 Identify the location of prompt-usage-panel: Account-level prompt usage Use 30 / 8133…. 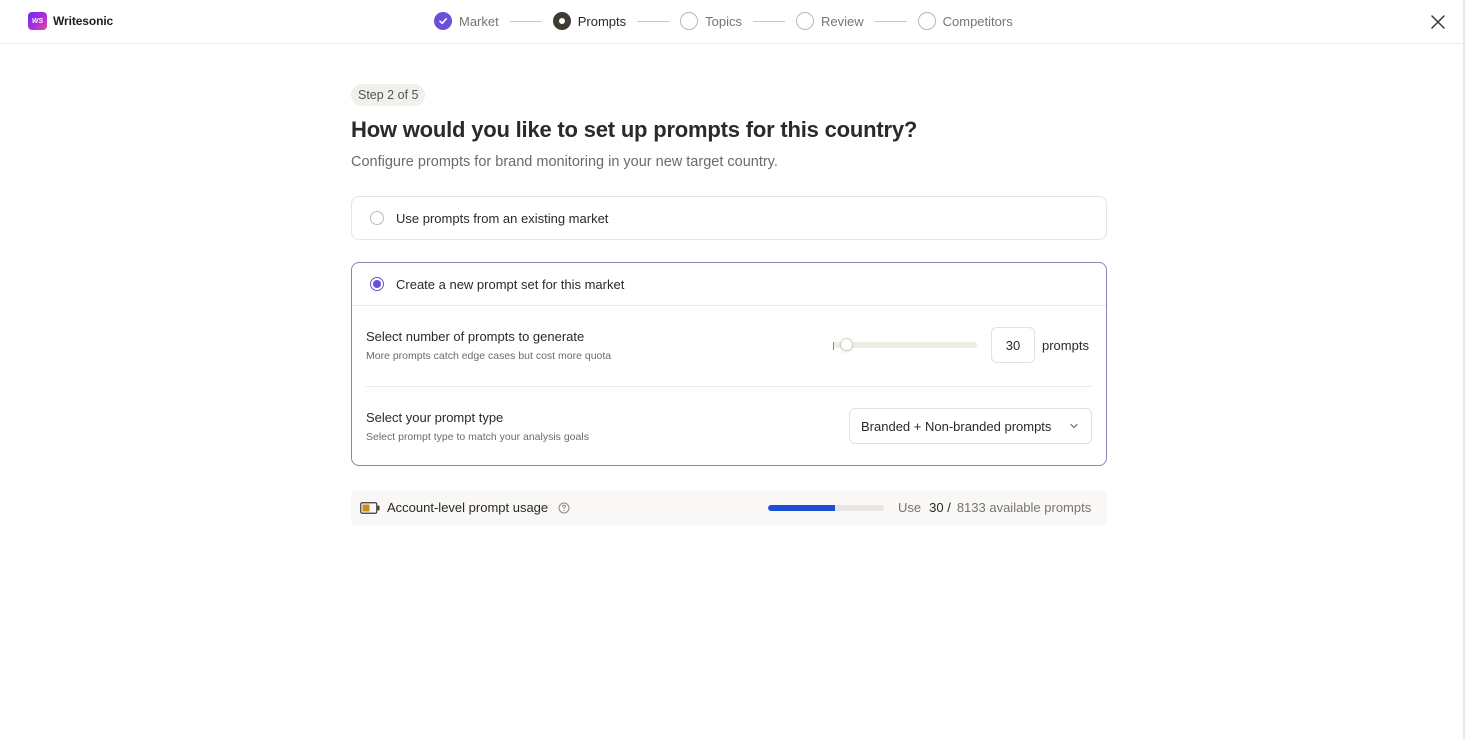
(729, 508).